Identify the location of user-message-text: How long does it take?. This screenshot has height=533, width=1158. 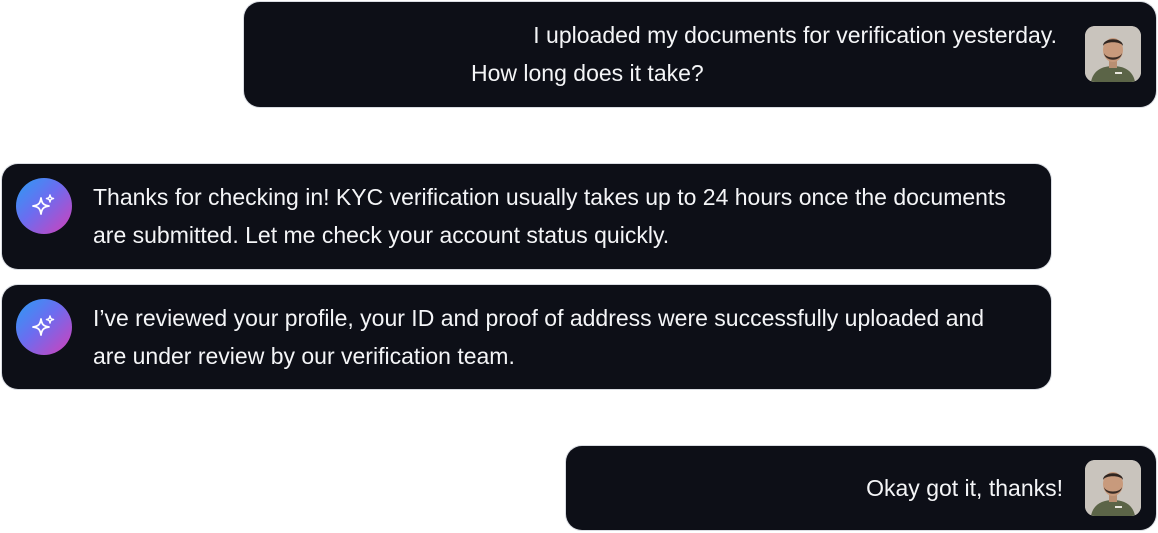
(587, 73).